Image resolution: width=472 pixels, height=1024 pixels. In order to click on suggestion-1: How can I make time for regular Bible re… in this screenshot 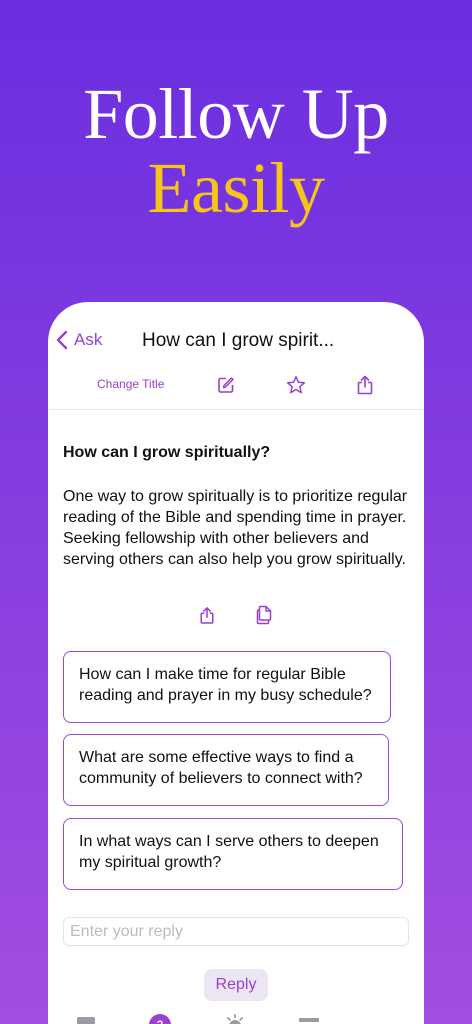, I will do `click(227, 687)`.